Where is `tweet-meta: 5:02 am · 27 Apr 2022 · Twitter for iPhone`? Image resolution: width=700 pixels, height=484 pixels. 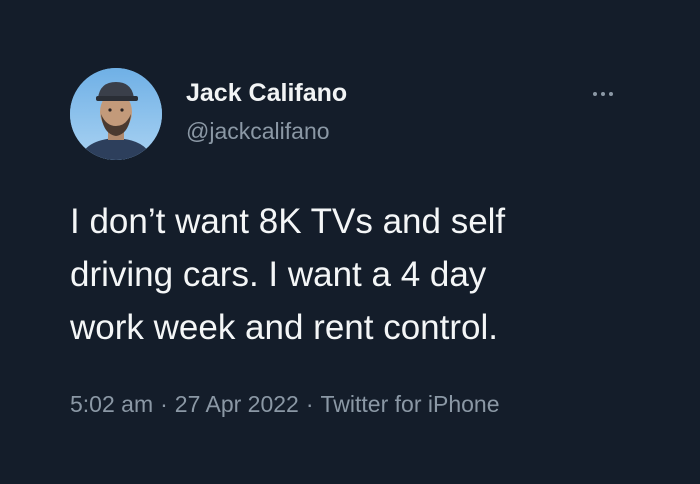 tweet-meta: 5:02 am · 27 Apr 2022 · Twitter for iPhone is located at coordinates (284, 404).